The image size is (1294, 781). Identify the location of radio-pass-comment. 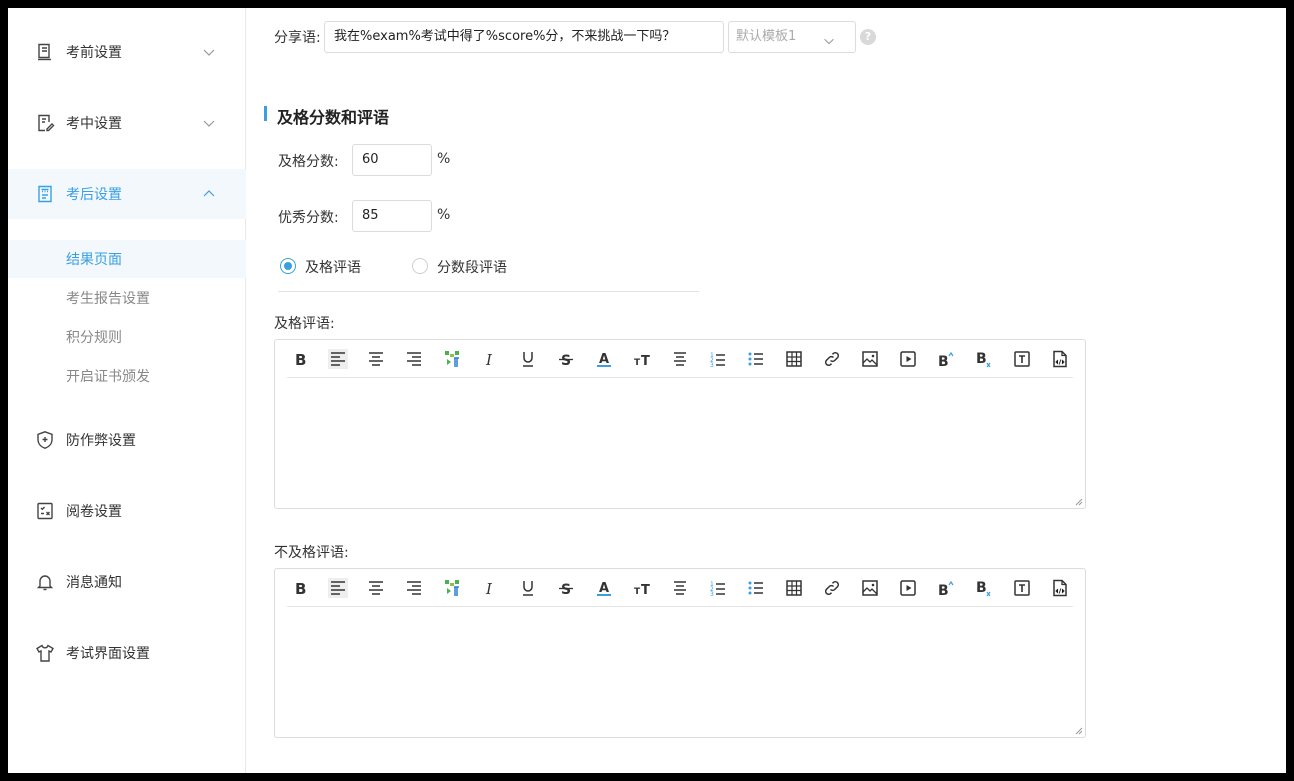
(288, 266).